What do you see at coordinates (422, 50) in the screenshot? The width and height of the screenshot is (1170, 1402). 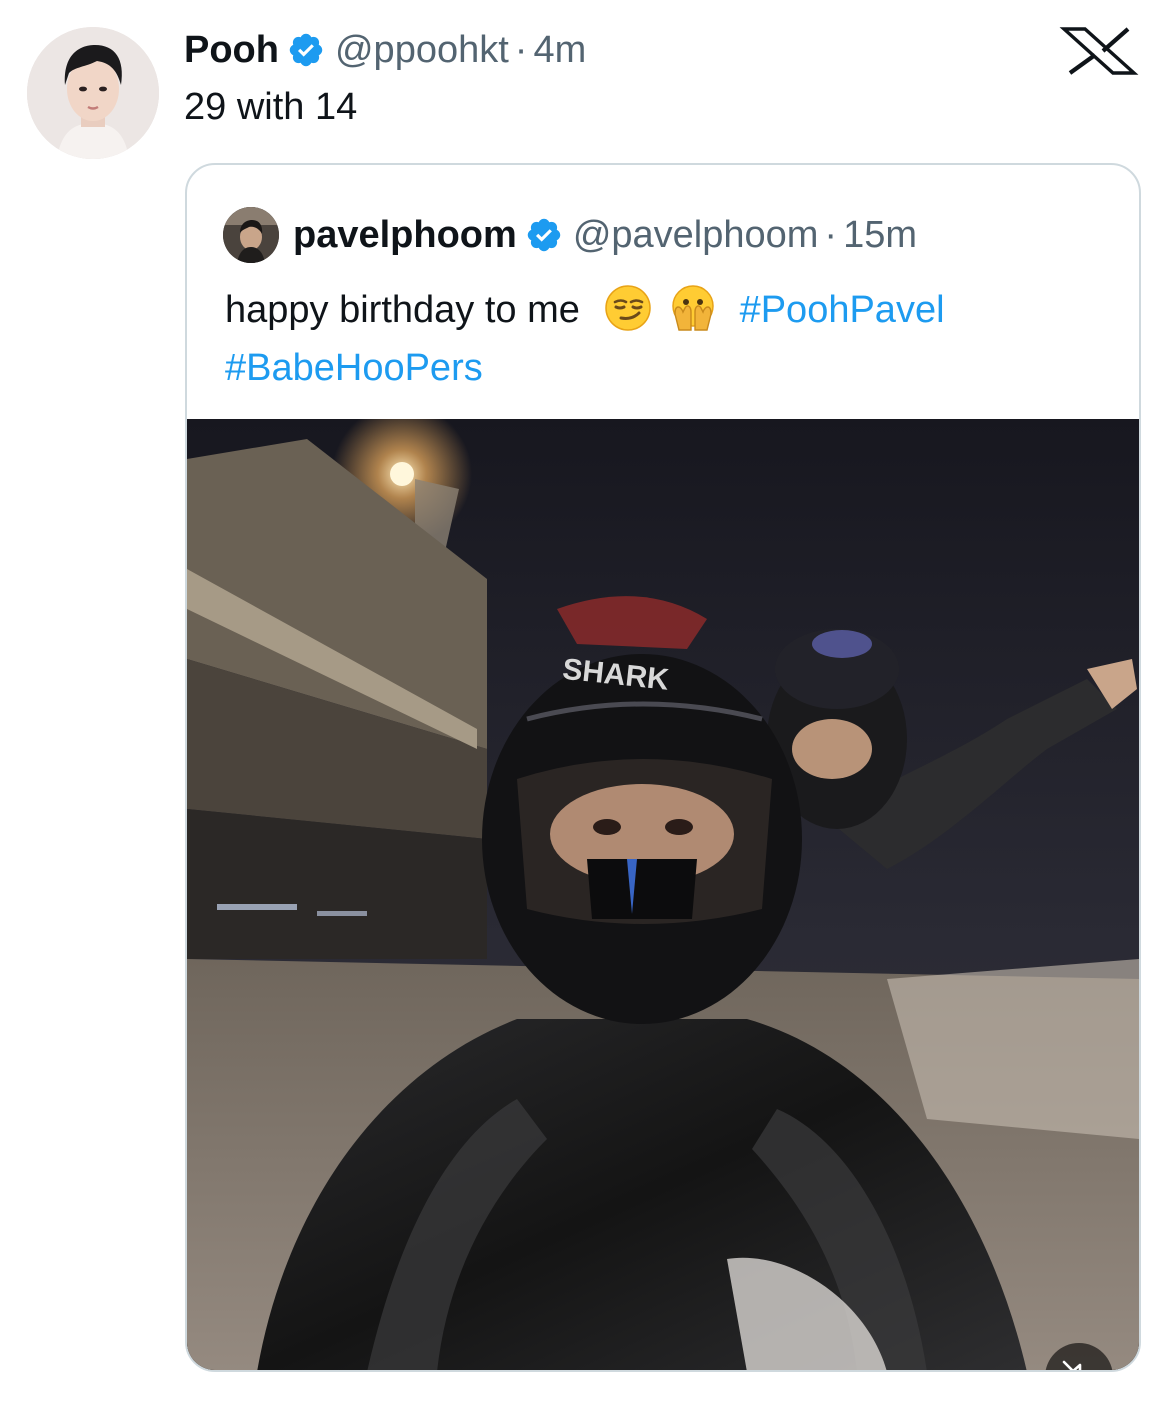 I see `author-handle: @ppoohkt` at bounding box center [422, 50].